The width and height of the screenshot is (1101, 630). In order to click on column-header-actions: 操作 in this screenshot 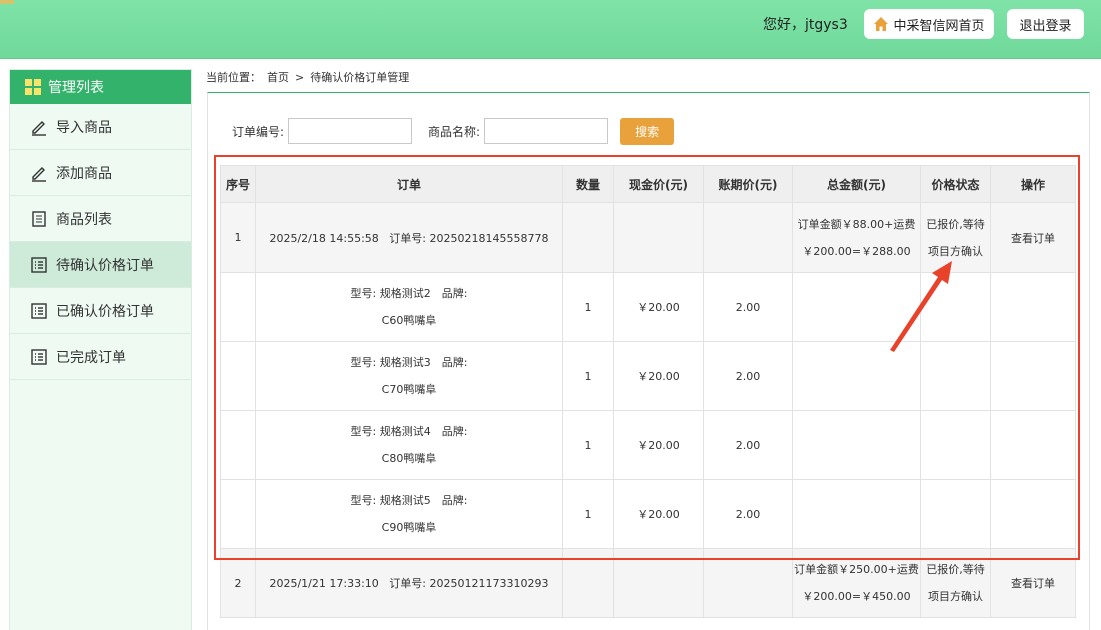, I will do `click(1033, 184)`.